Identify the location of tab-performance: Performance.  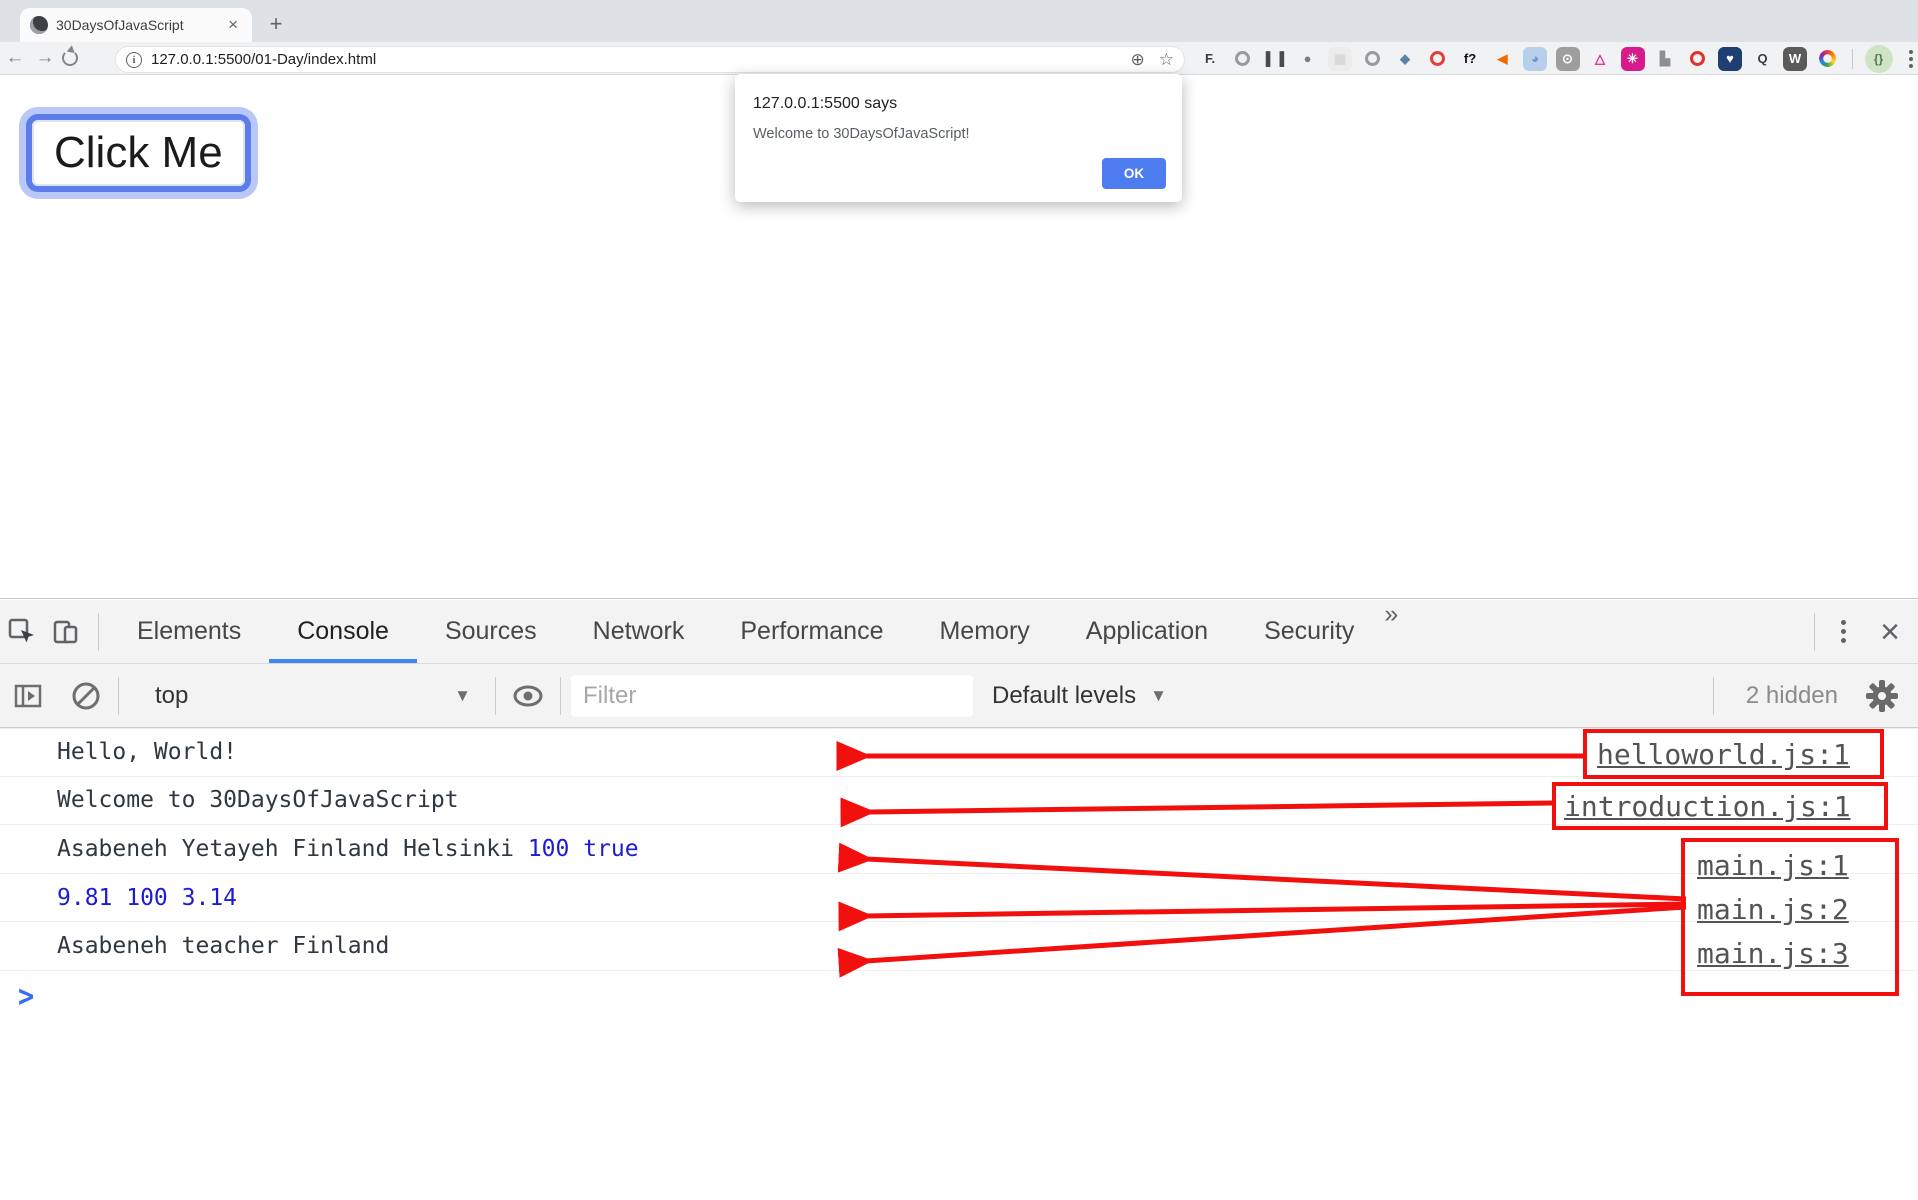
(811, 631).